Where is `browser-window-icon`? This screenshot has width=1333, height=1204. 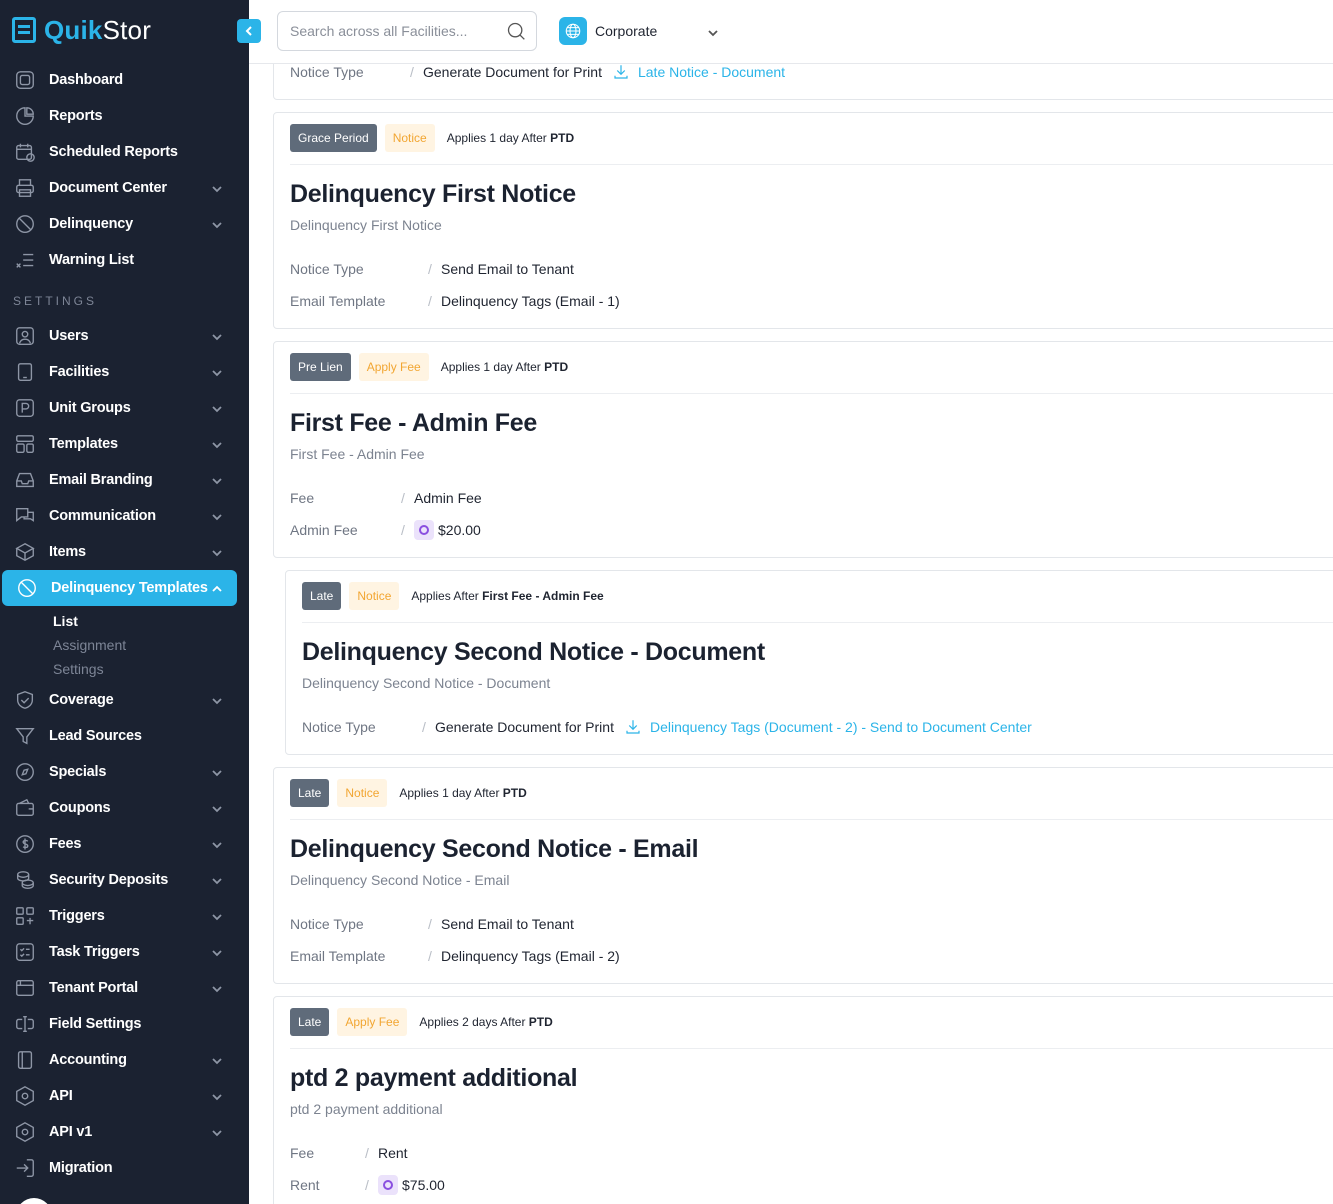 browser-window-icon is located at coordinates (25, 988).